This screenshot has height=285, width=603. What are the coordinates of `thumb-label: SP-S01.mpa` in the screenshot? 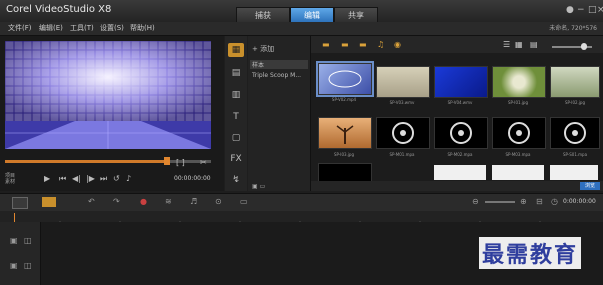 It's located at (575, 154).